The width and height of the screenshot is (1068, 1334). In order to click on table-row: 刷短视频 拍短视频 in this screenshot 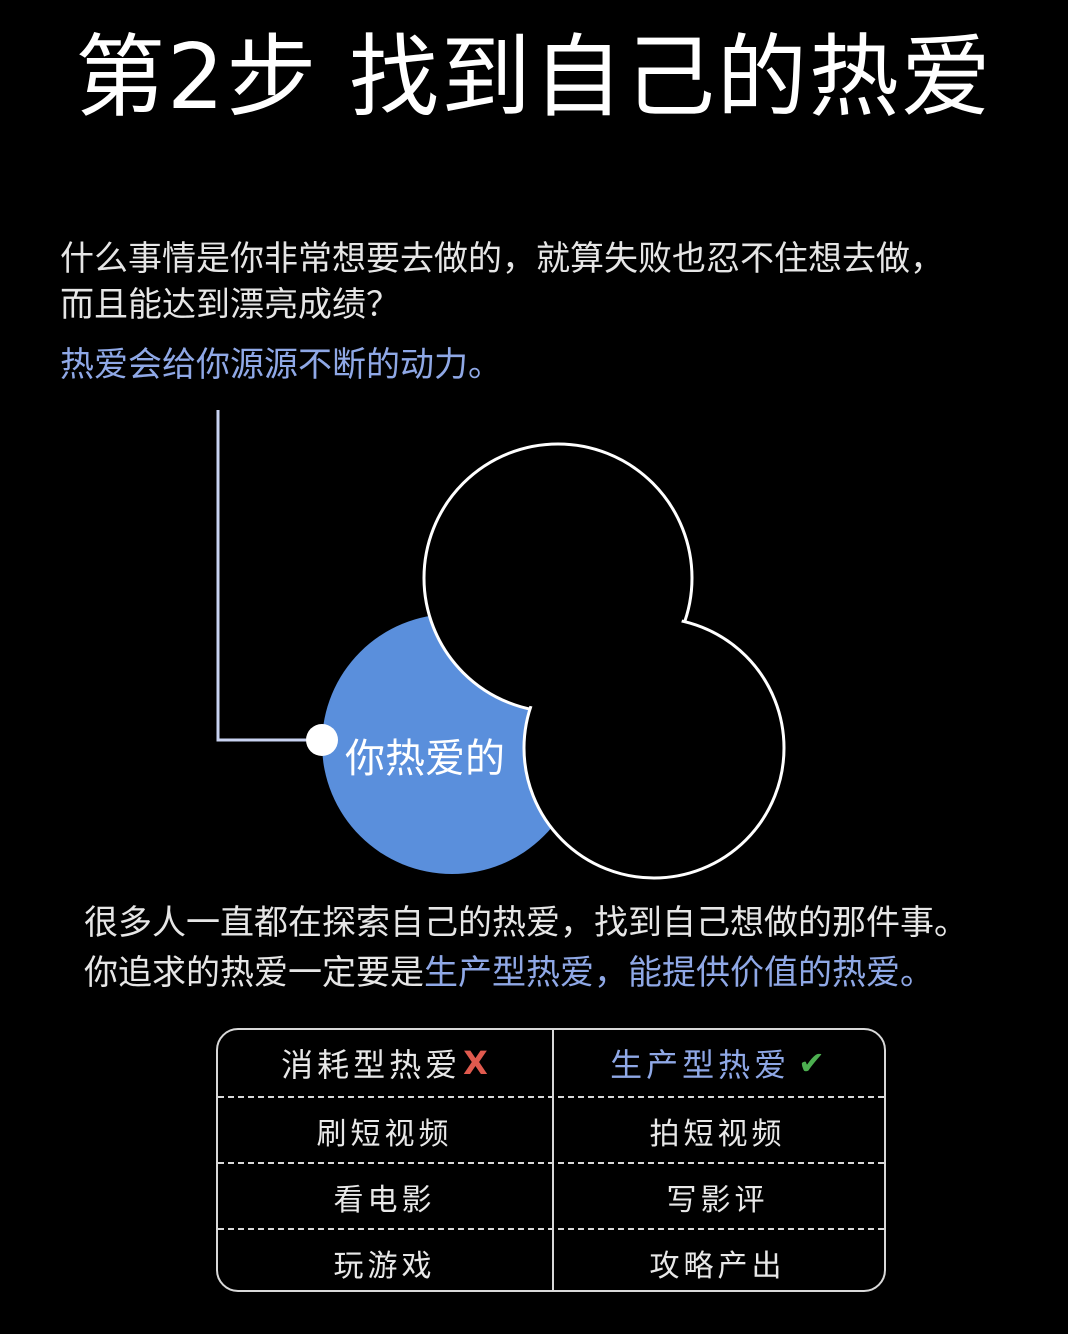, I will do `click(551, 1130)`.